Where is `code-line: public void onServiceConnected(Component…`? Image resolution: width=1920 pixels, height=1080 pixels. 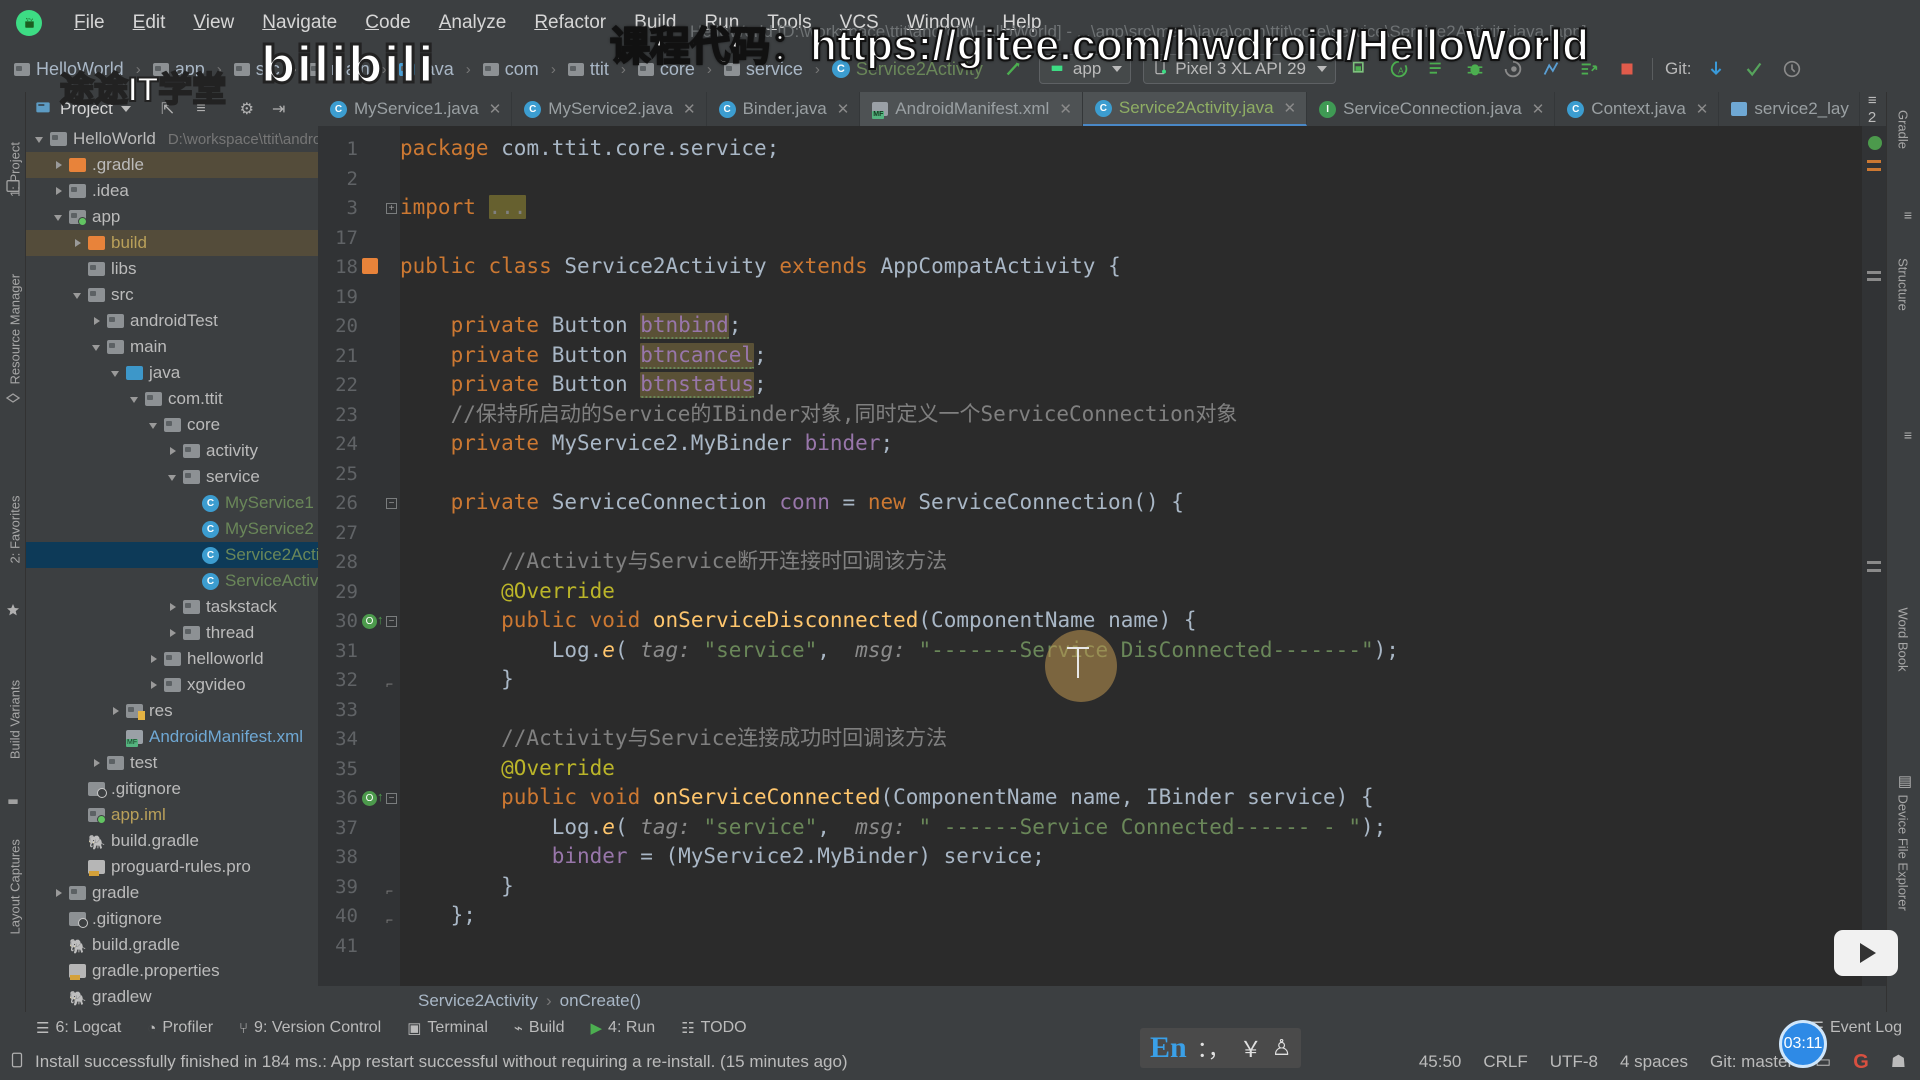
code-line: public void onServiceConnected(Component… is located at coordinates (886, 798).